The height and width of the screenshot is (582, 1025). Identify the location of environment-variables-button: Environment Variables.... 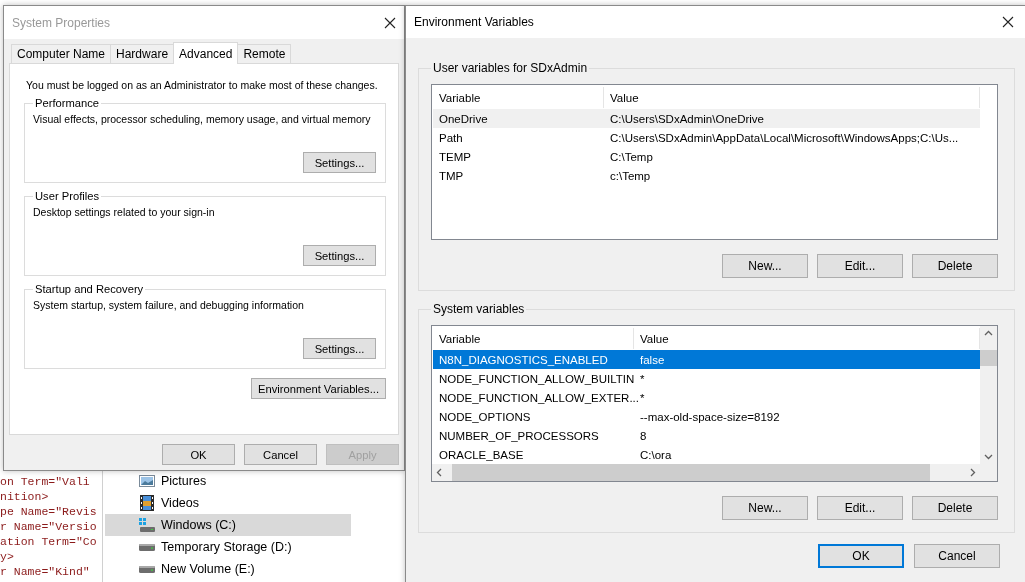
(318, 388).